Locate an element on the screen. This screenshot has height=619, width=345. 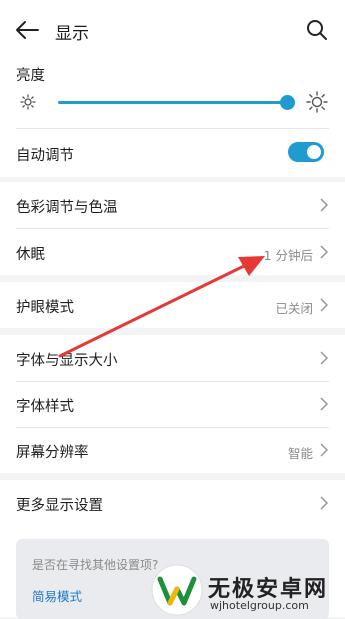
row-more-display-settings: 更多显示设置 is located at coordinates (172, 503).